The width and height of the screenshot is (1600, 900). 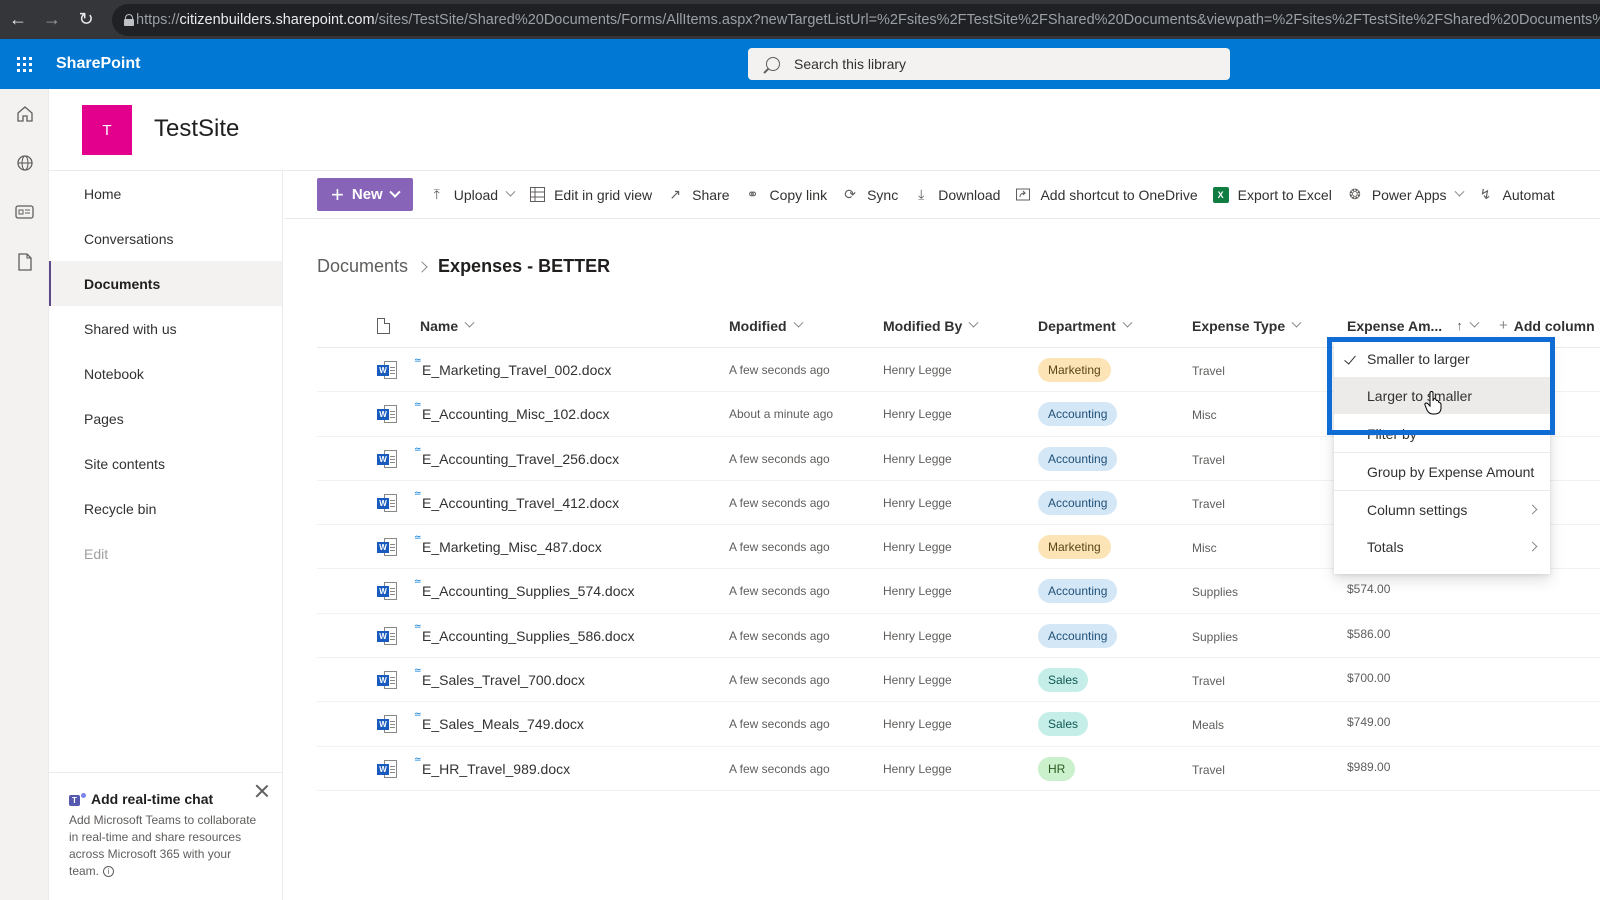 I want to click on forward-arrow-icon: →, so click(x=52, y=20).